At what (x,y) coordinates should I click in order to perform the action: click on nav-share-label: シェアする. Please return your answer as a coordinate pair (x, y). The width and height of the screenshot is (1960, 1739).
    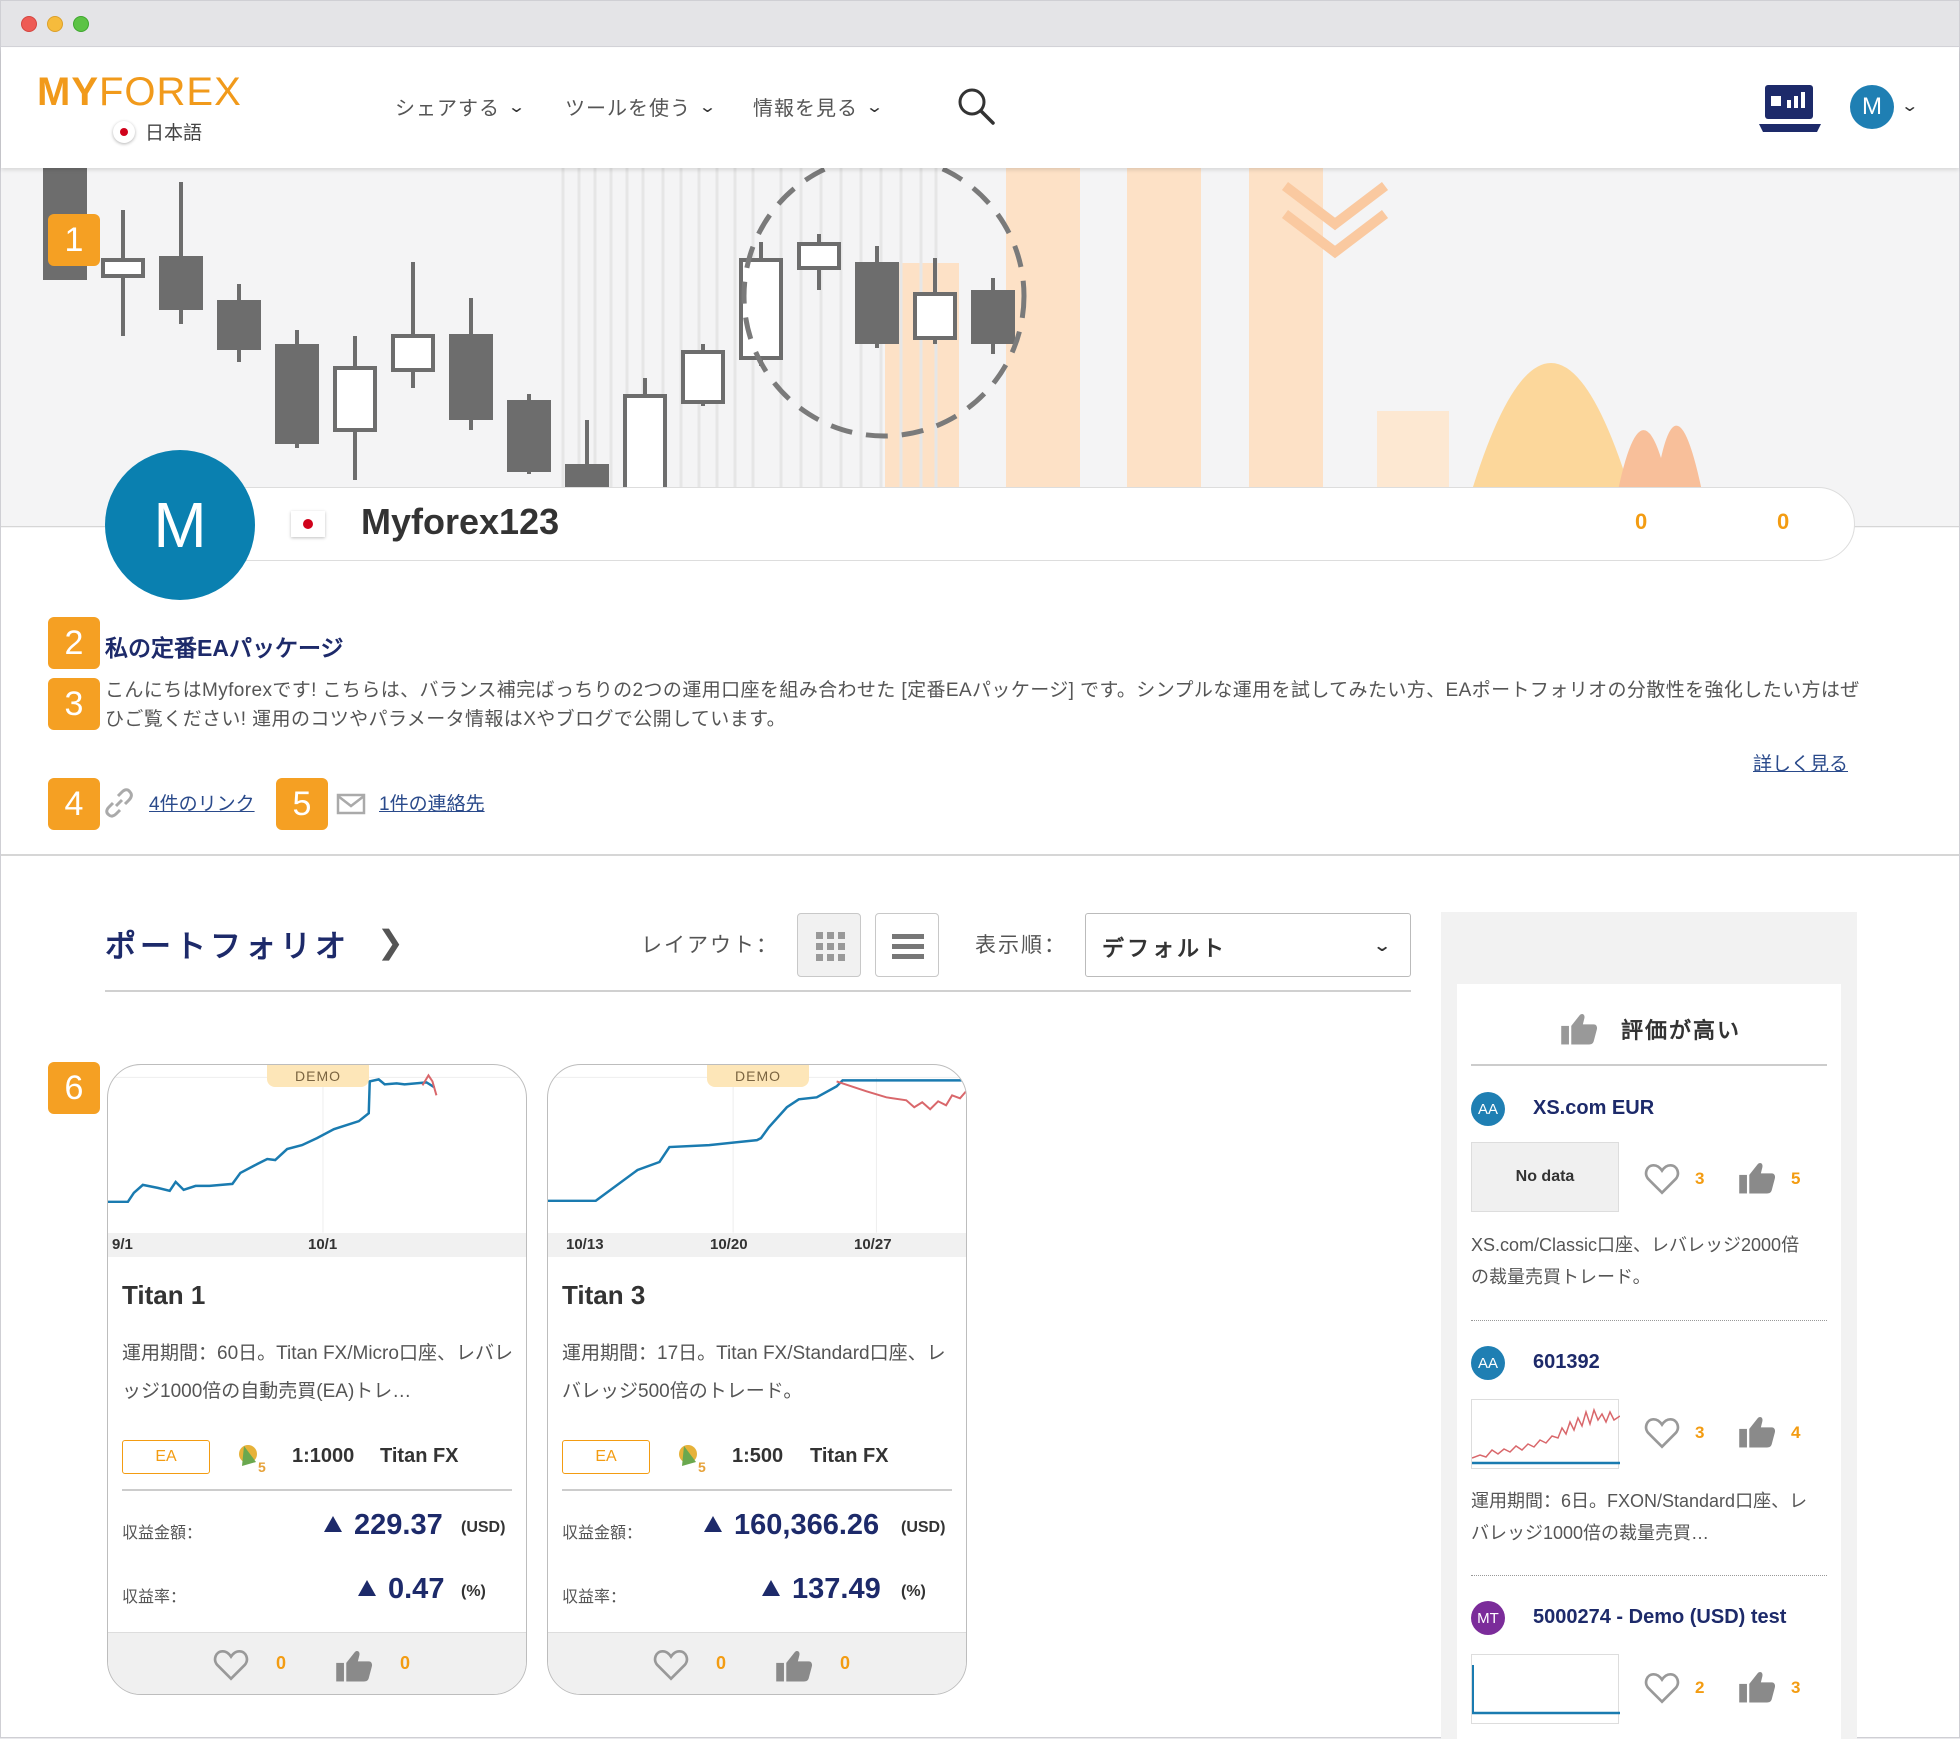
    Looking at the image, I should click on (447, 109).